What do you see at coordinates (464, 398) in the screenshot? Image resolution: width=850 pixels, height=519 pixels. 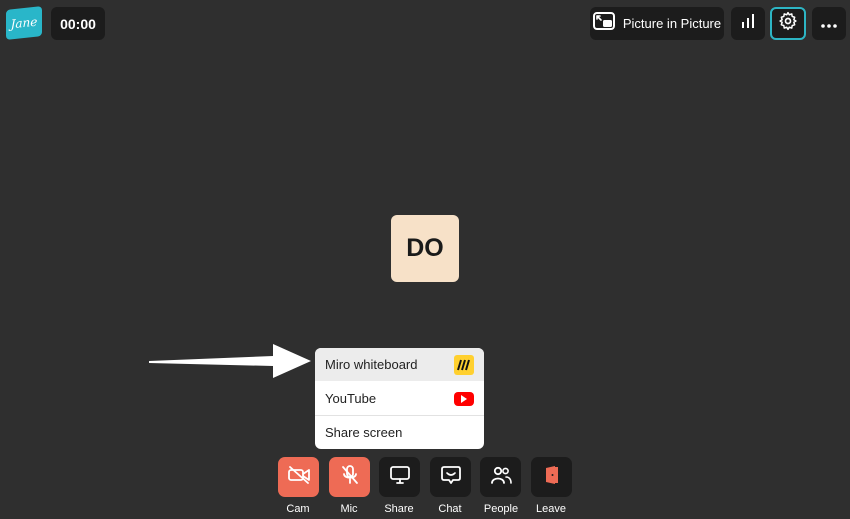 I see `youtube-icon` at bounding box center [464, 398].